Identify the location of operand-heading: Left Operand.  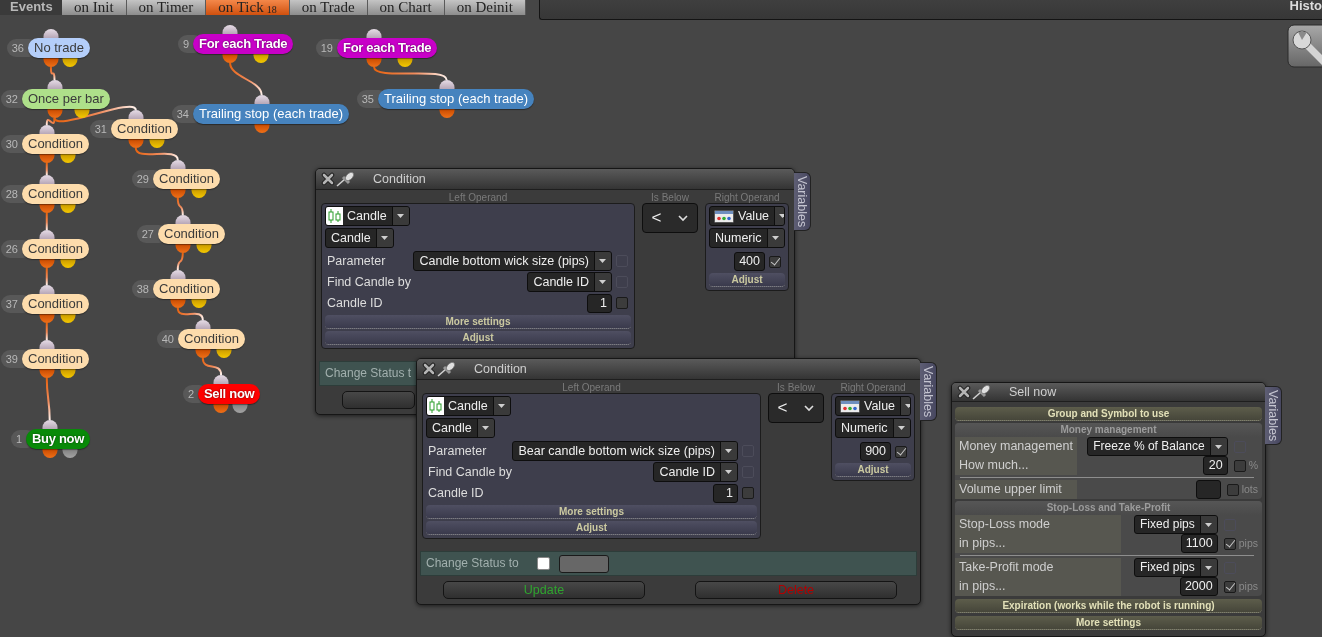
(478, 197).